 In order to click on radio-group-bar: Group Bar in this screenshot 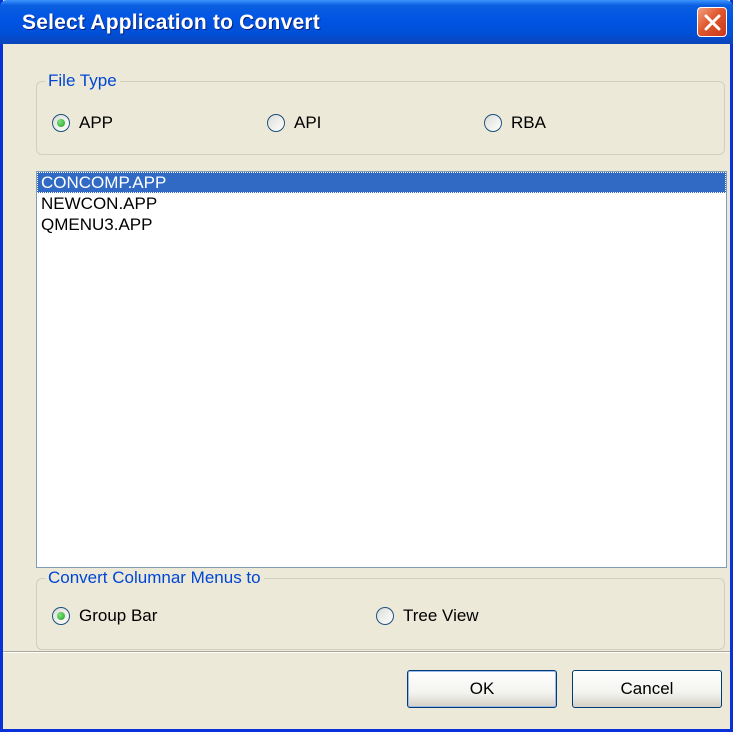, I will do `click(104, 616)`.